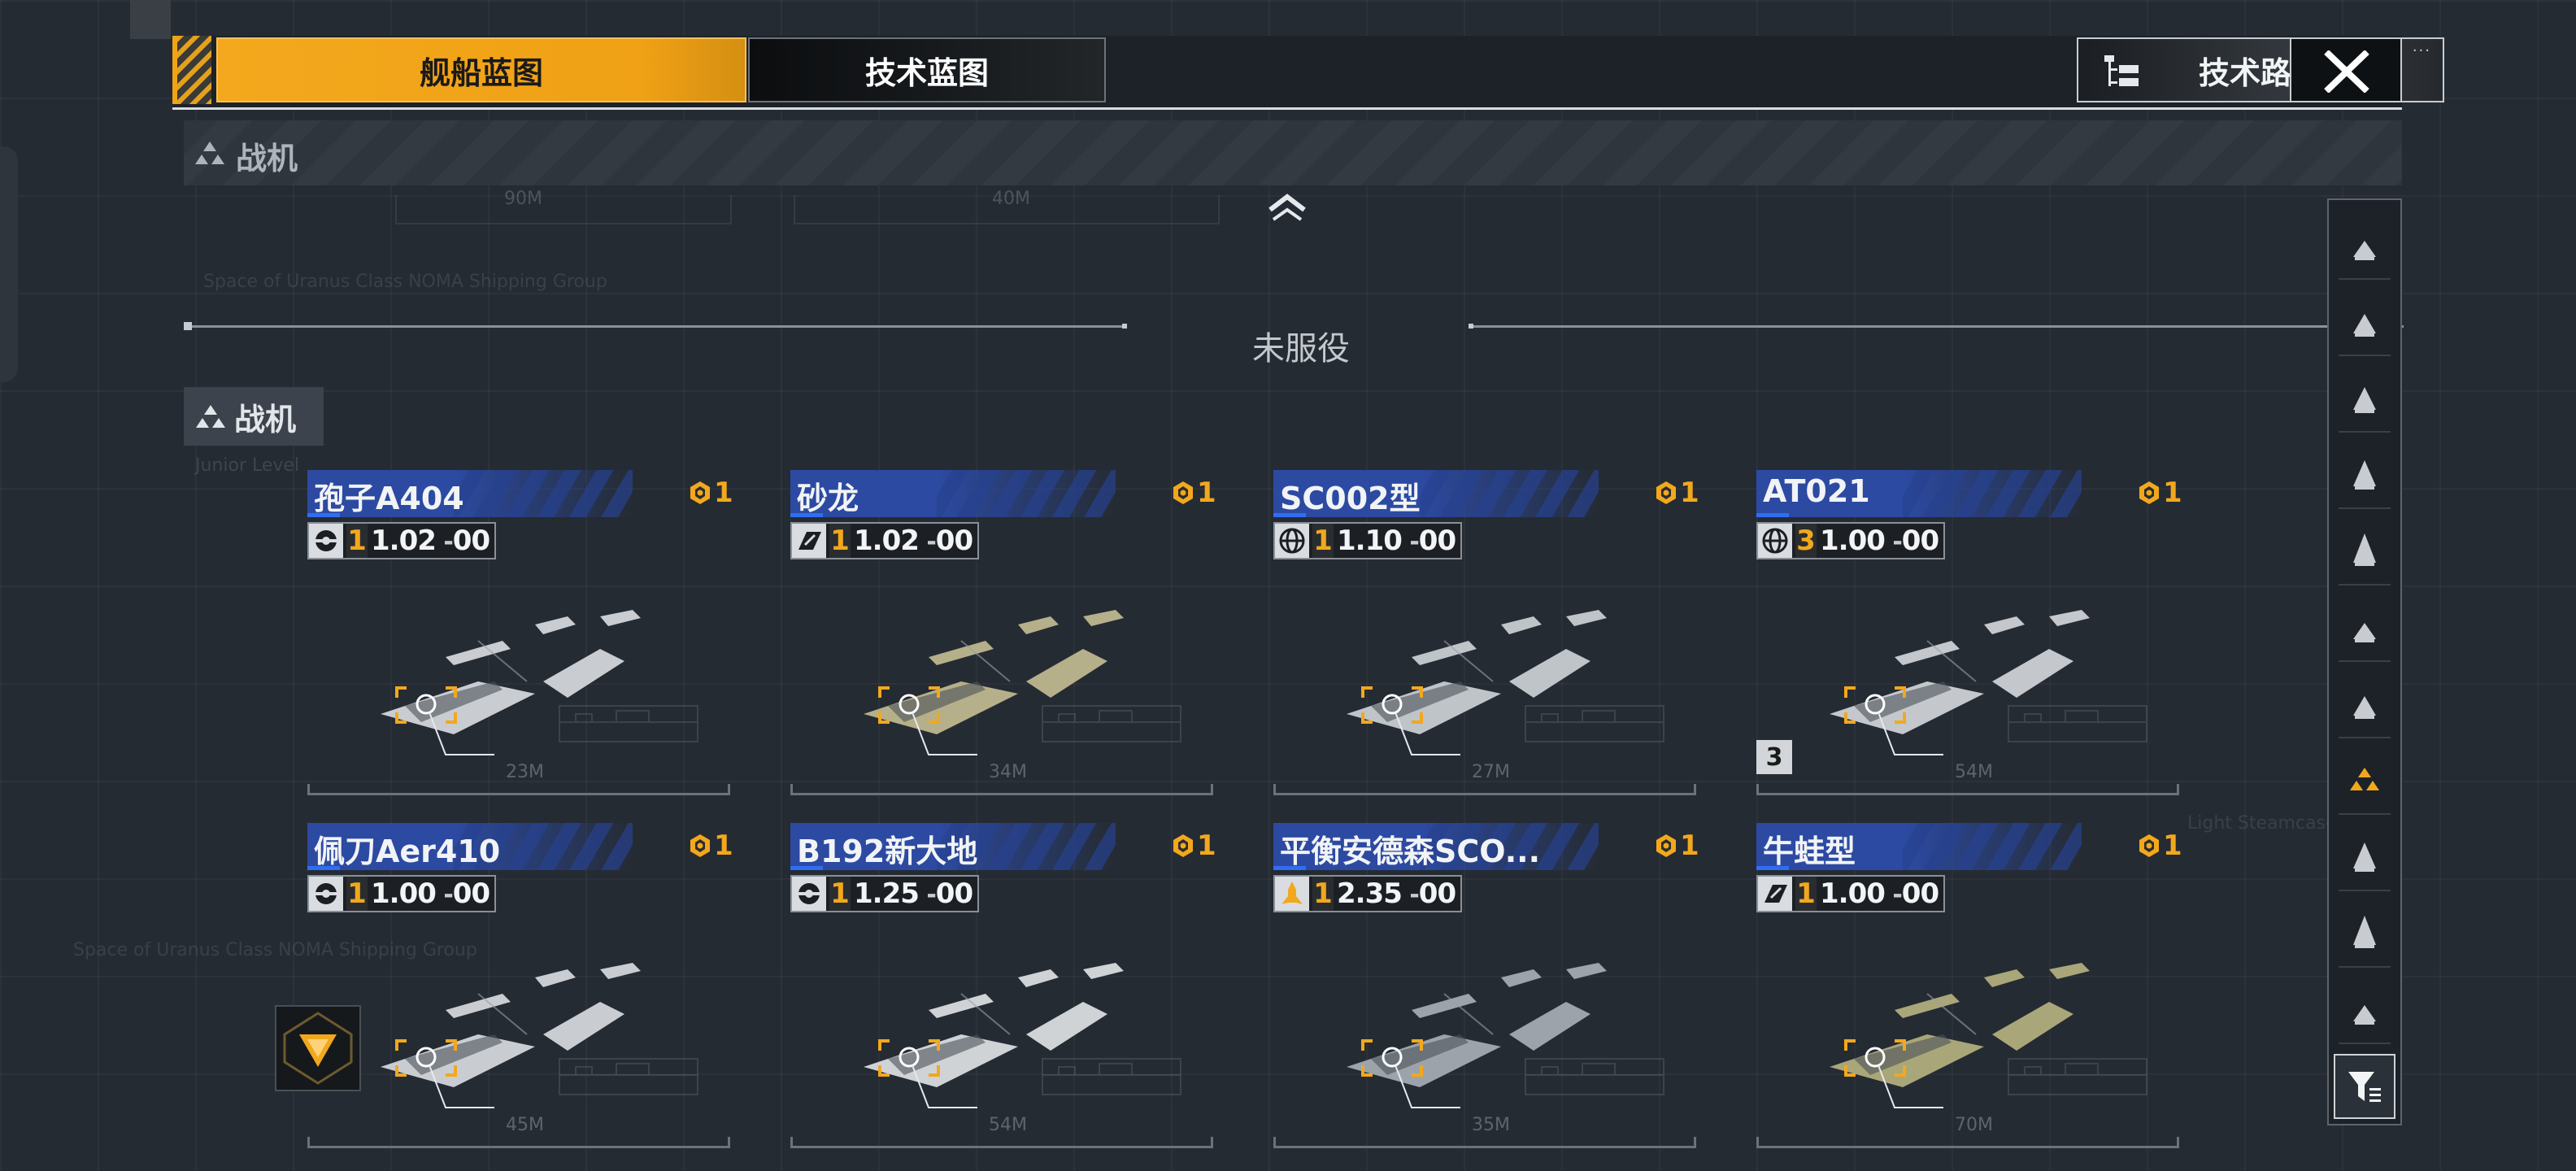 The image size is (2576, 1171). I want to click on score-value: 1.02, so click(887, 541).